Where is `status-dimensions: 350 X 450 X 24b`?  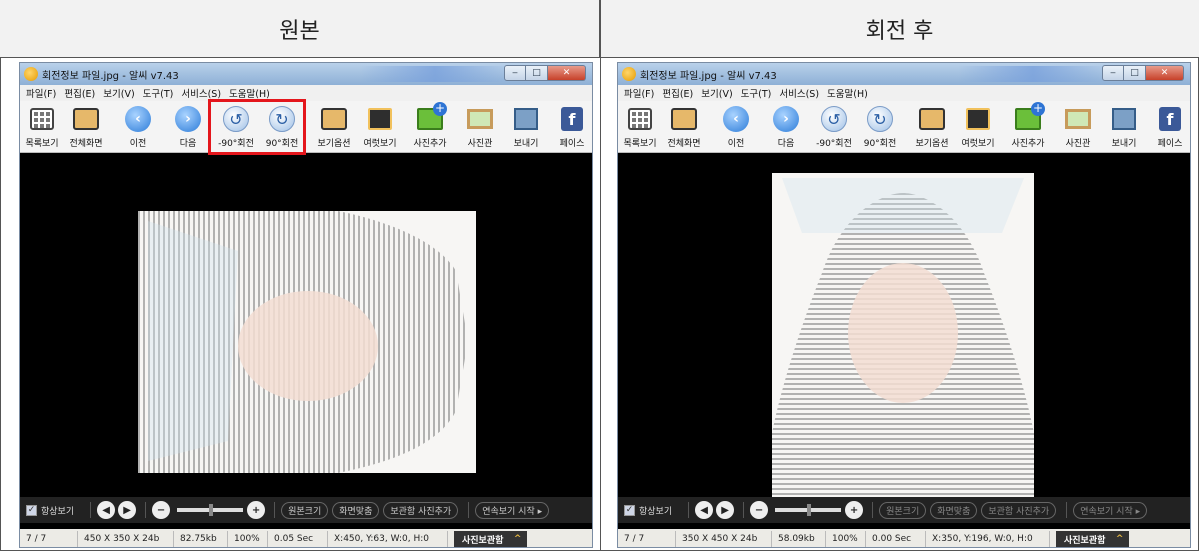
status-dimensions: 350 X 450 X 24b is located at coordinates (724, 539).